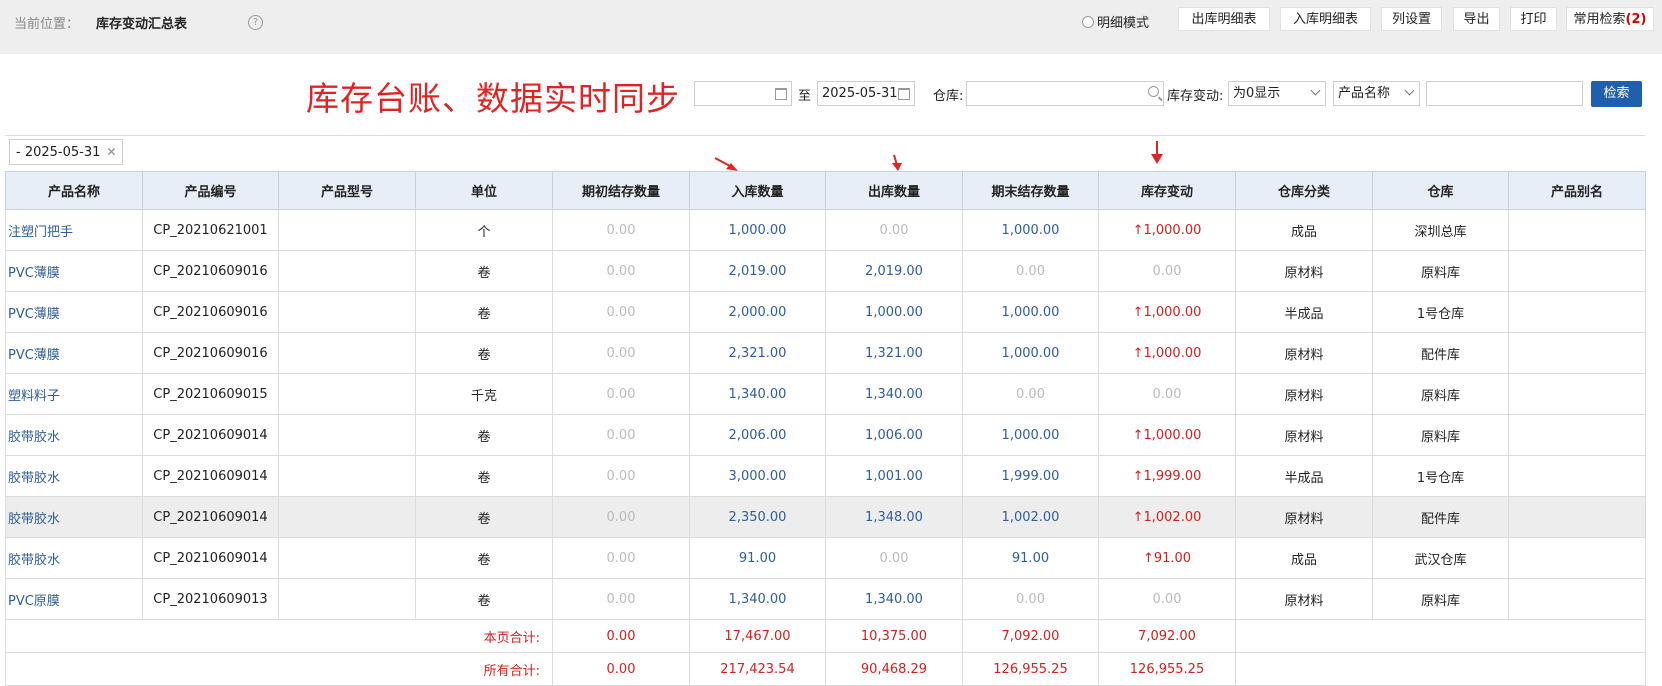 The image size is (1662, 686). I want to click on cell-warehouse: 原料库, so click(1440, 394).